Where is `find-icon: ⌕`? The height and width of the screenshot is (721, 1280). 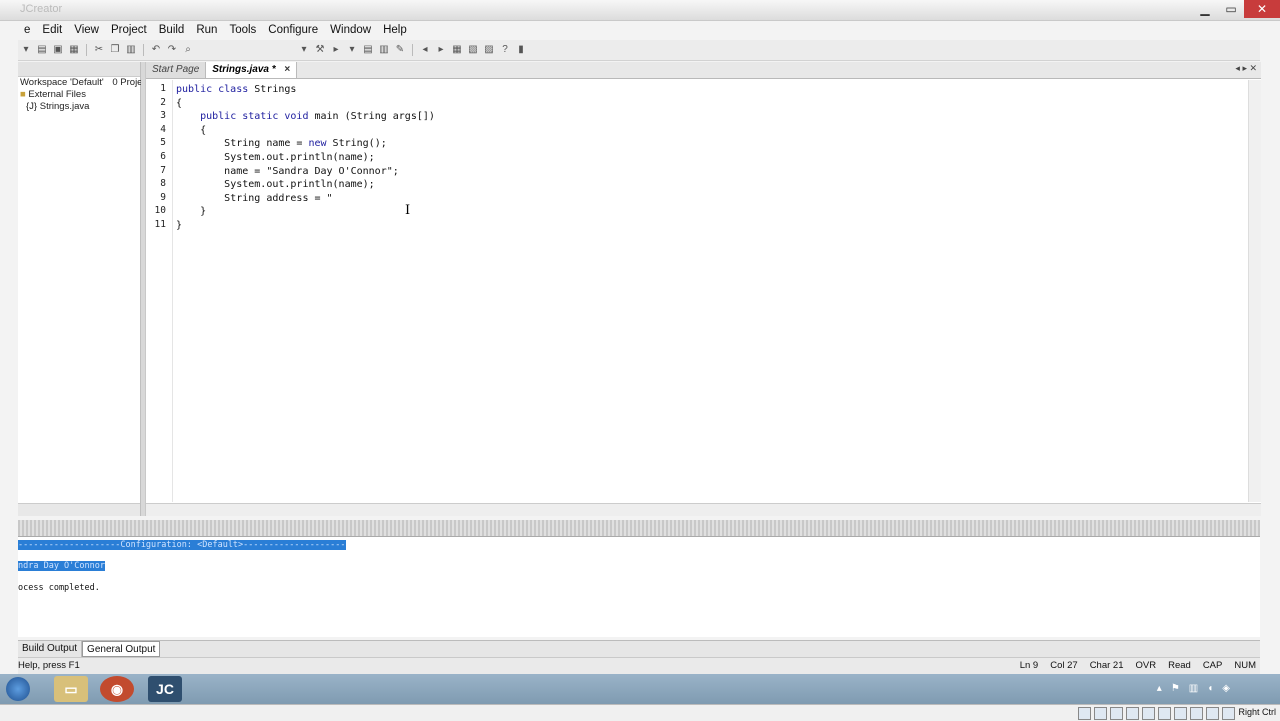 find-icon: ⌕ is located at coordinates (188, 50).